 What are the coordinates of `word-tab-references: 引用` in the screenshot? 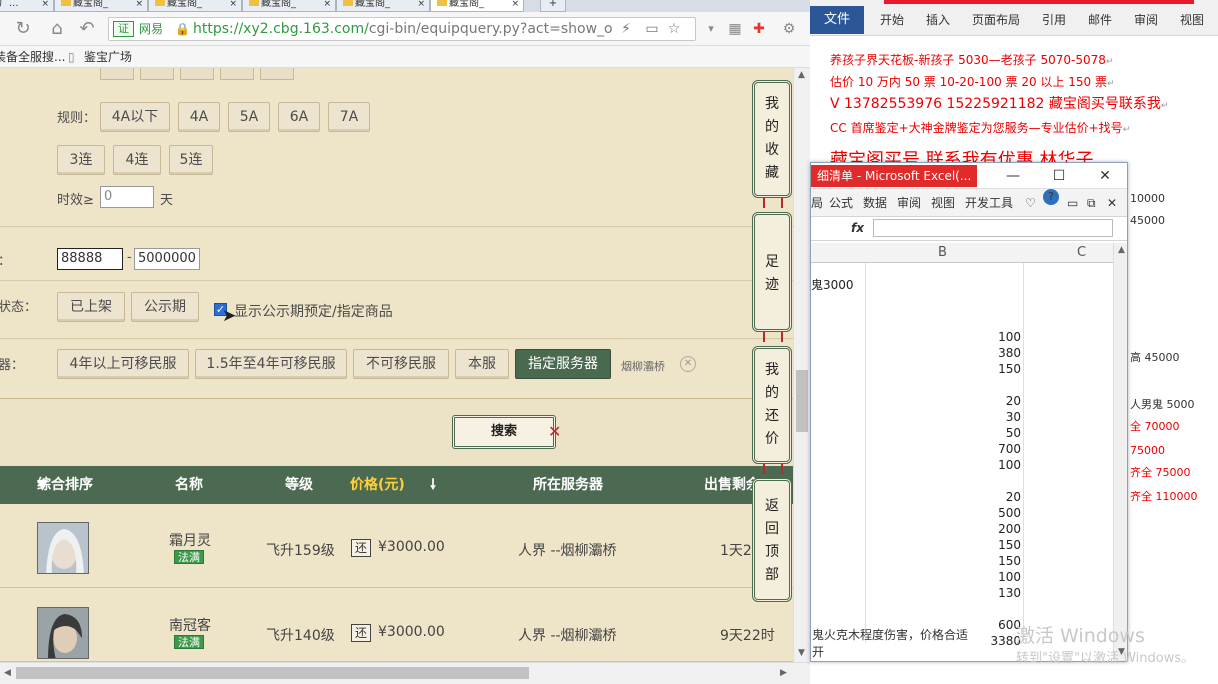 It's located at (1054, 20).